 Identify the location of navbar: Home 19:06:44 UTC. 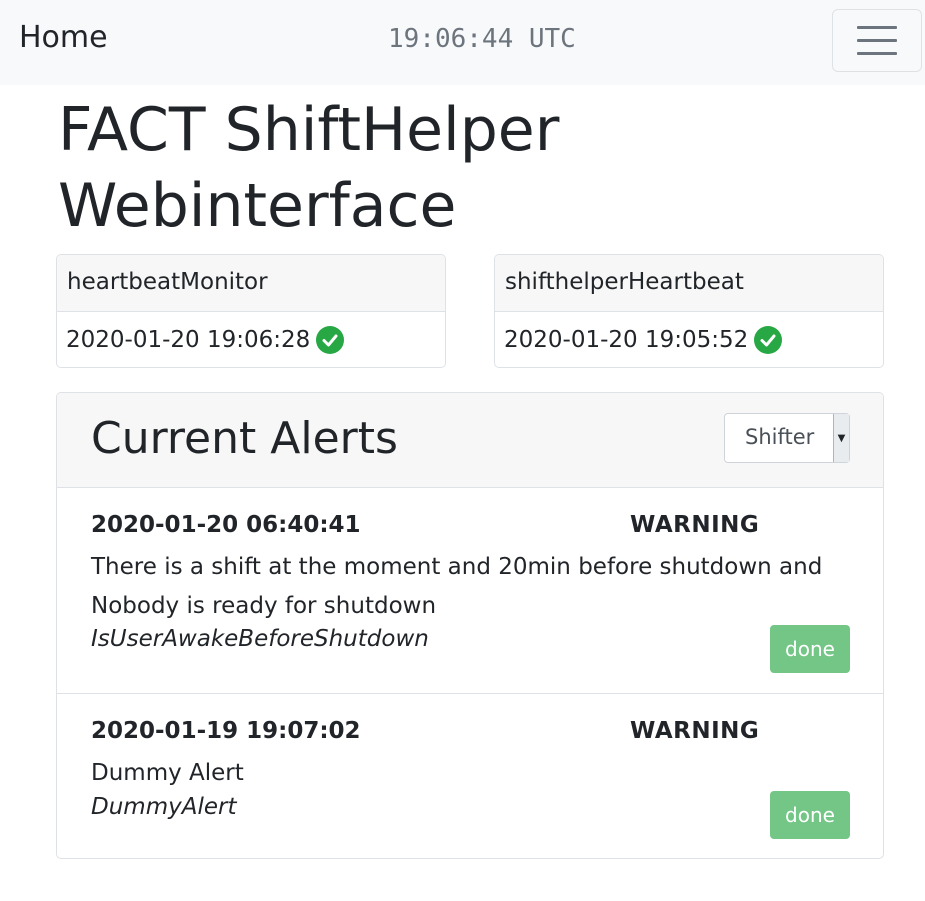
(462, 42).